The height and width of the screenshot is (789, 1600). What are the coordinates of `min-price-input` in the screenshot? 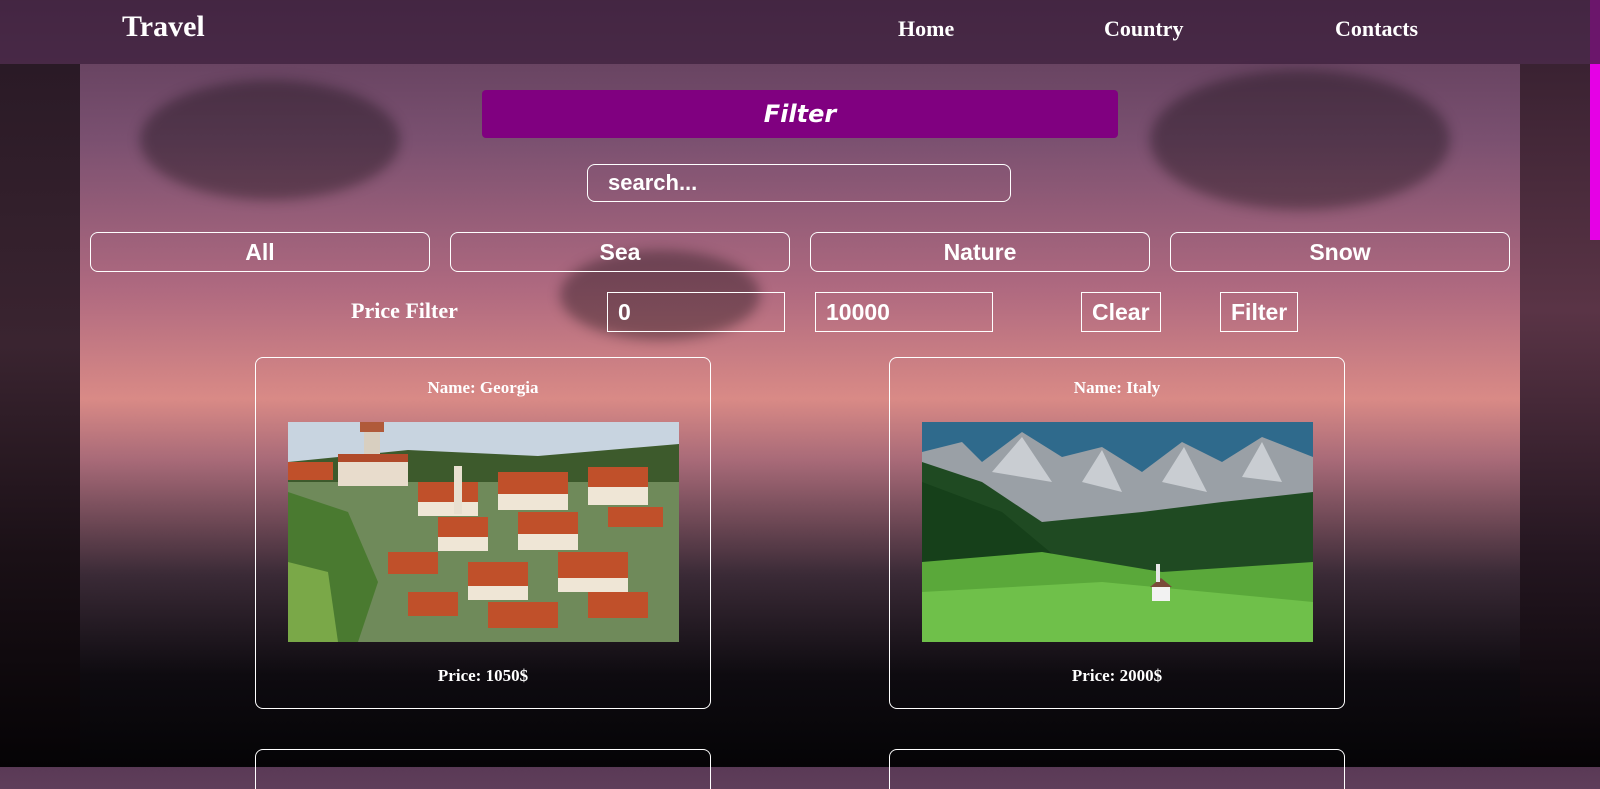 It's located at (696, 312).